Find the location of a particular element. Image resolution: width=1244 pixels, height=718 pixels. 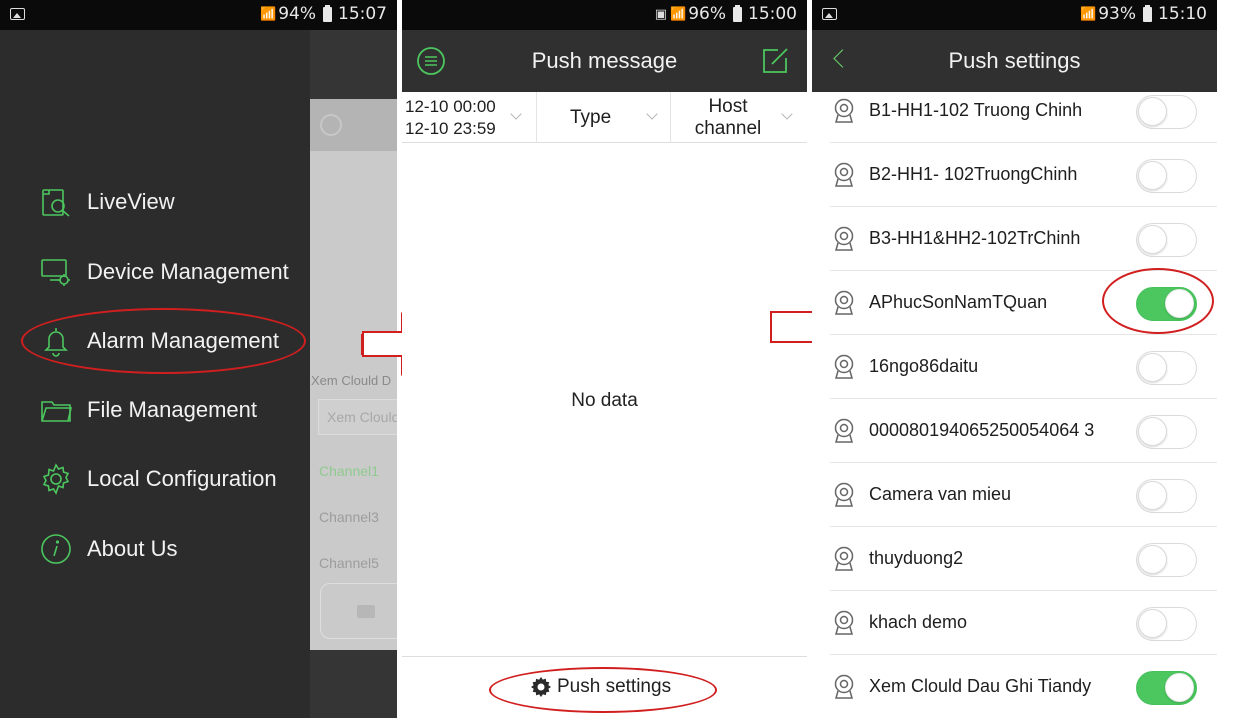

menu-item-liveview: LiveView is located at coordinates (107, 202).